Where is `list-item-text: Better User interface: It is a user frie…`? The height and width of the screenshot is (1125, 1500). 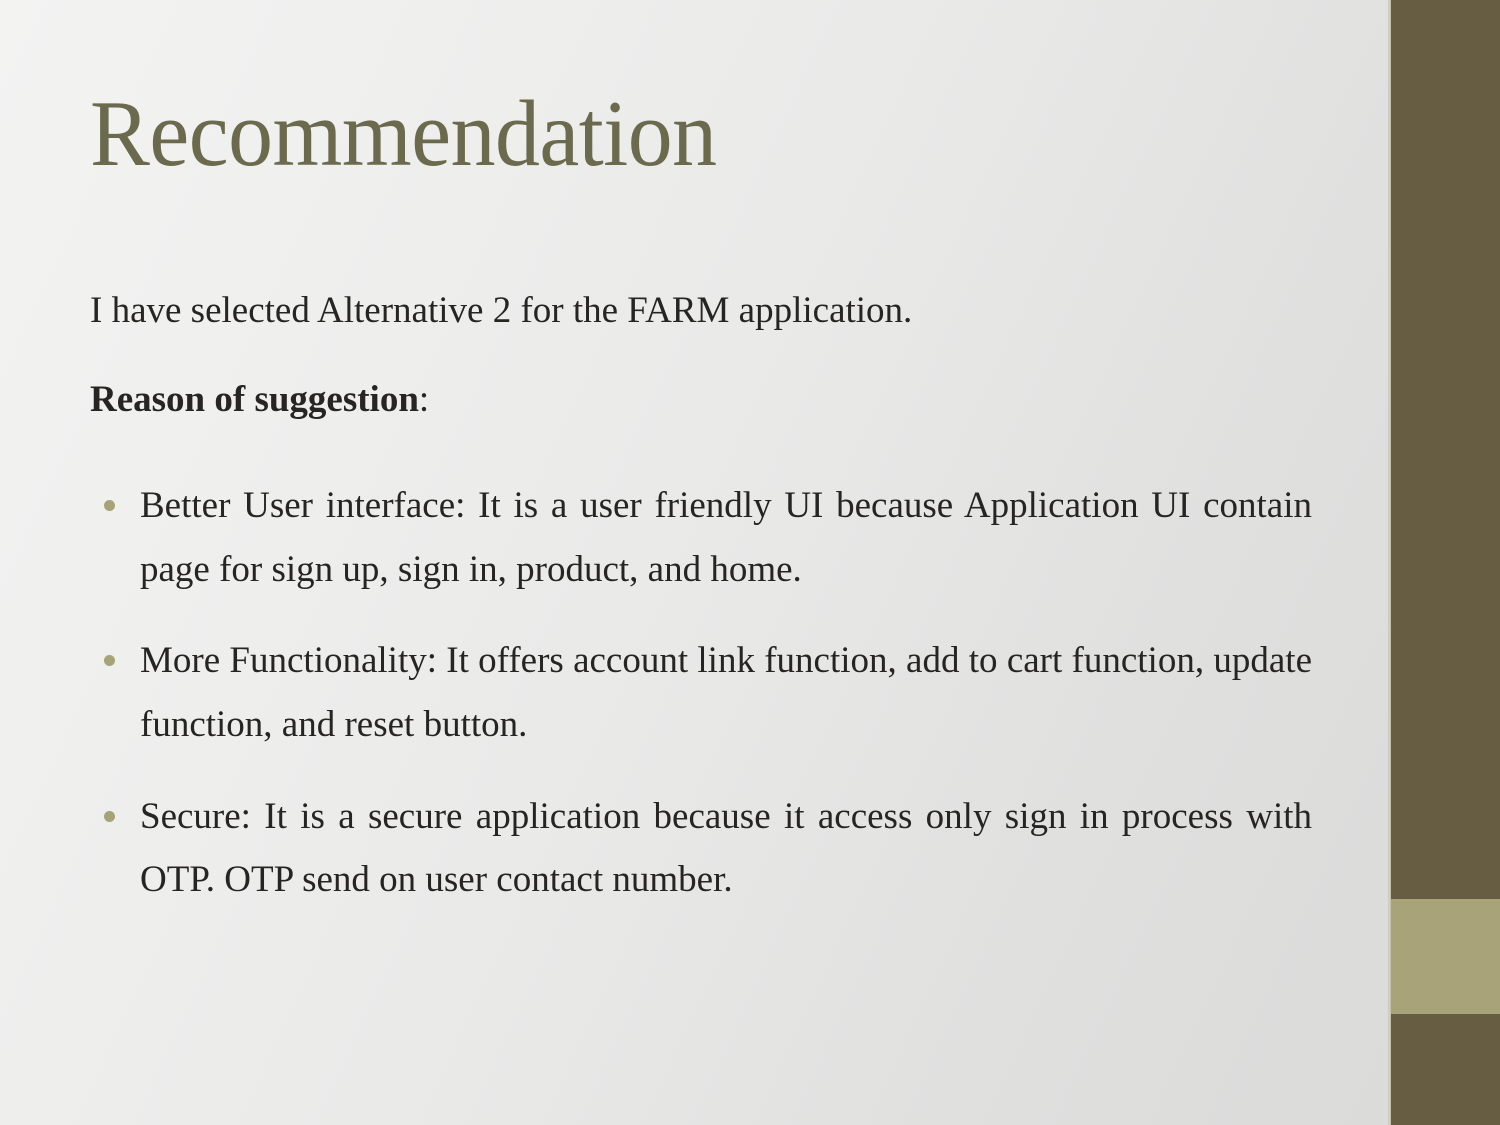
list-item-text: Better User interface: It is a user frie… is located at coordinates (726, 537).